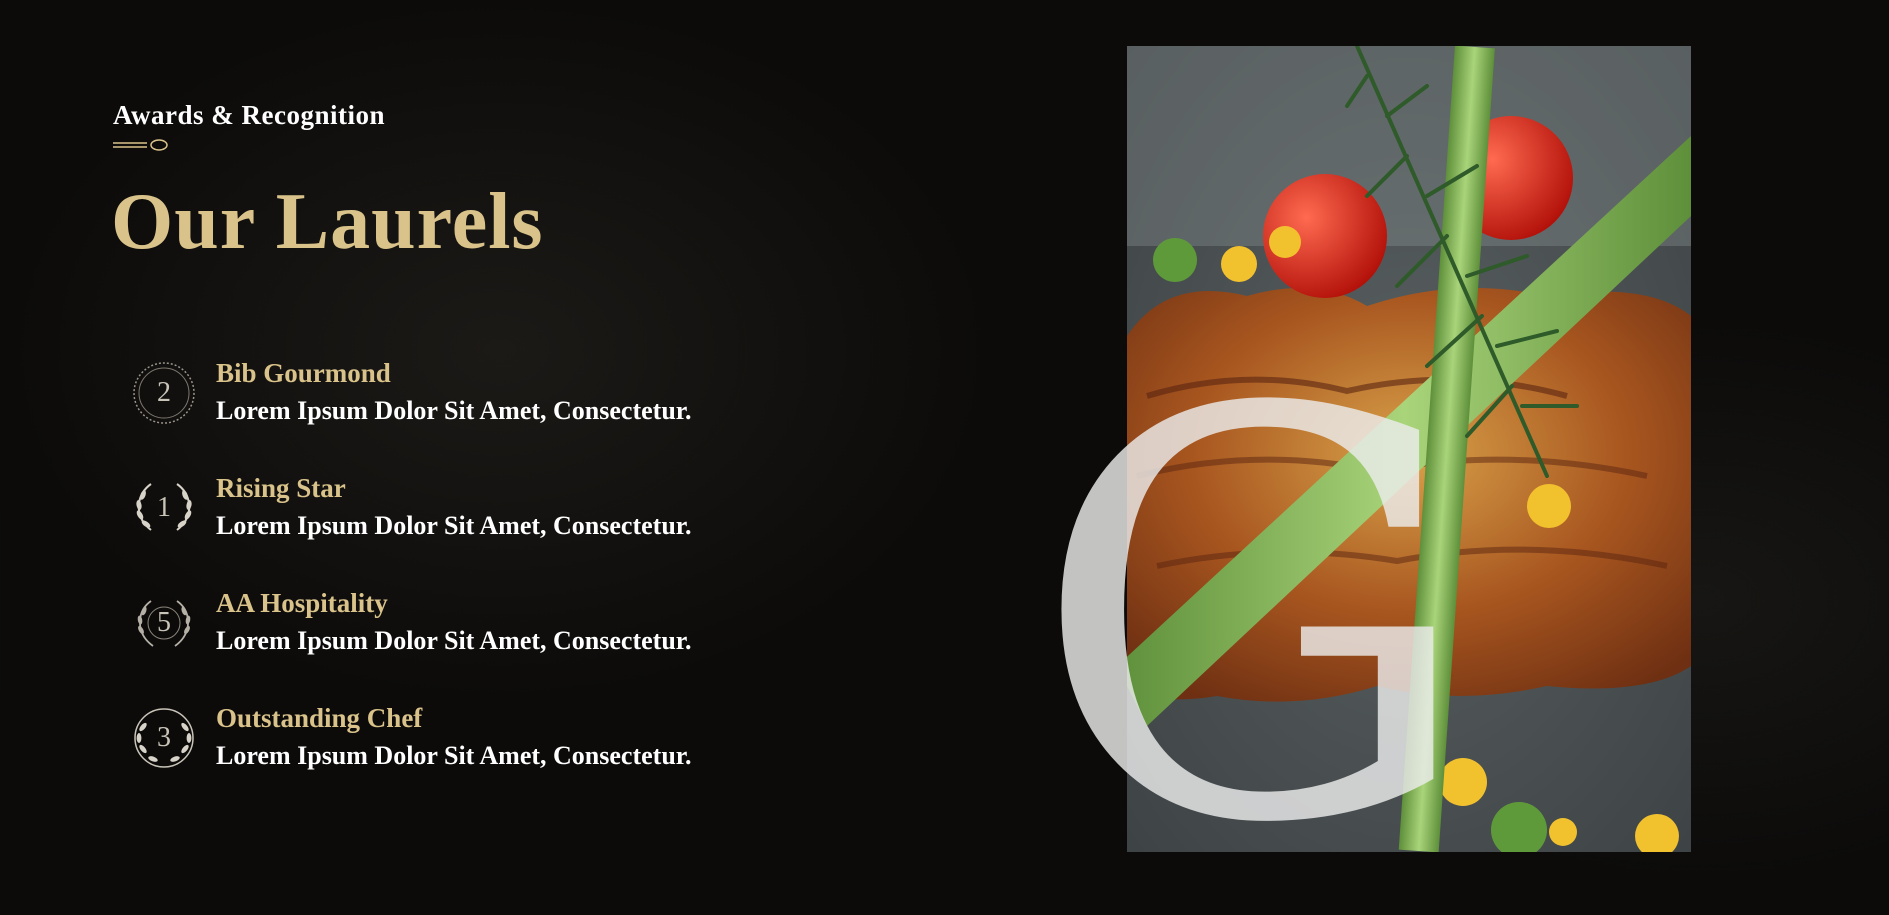  Describe the element at coordinates (249, 115) in the screenshot. I see `section-subtitle: Awards & Recognition` at that location.